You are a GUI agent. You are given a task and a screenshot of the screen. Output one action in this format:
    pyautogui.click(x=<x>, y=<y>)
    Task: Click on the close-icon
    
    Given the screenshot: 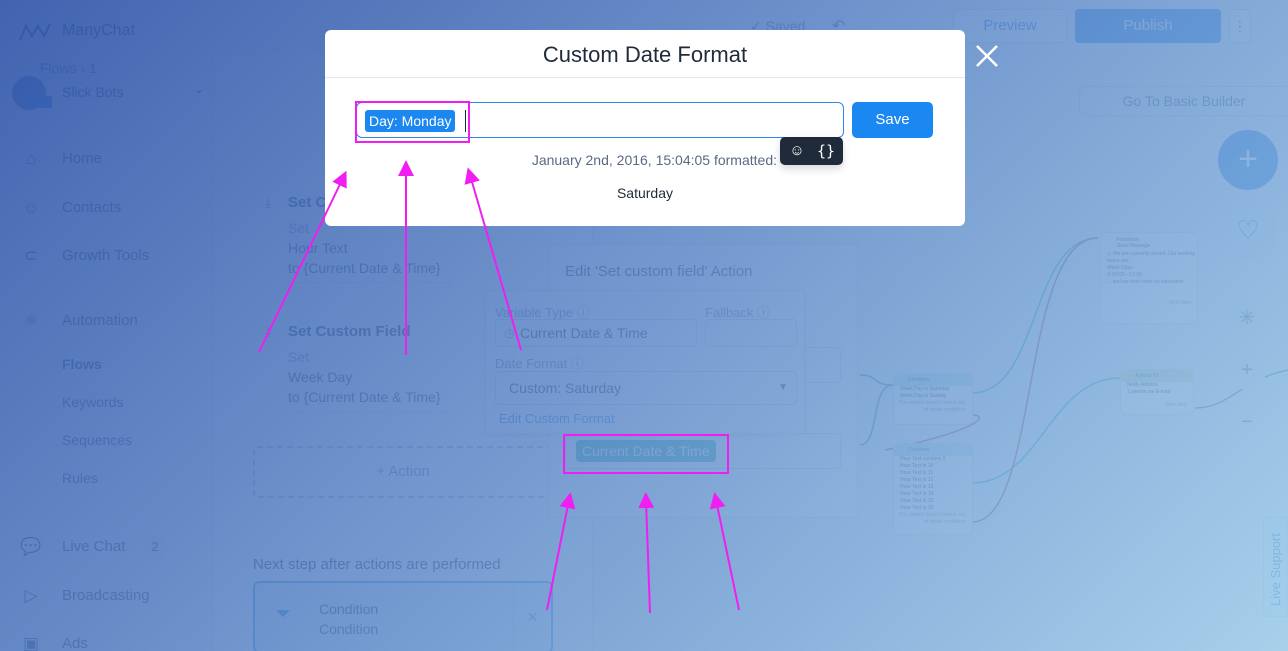 What is the action you would take?
    pyautogui.click(x=987, y=56)
    